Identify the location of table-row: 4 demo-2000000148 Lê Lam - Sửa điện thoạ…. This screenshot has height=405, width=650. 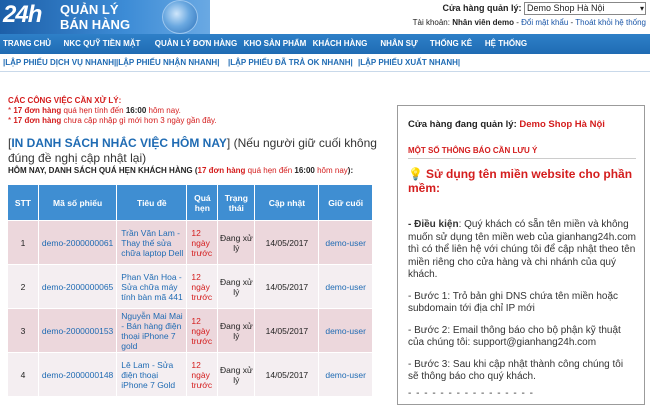
(190, 374).